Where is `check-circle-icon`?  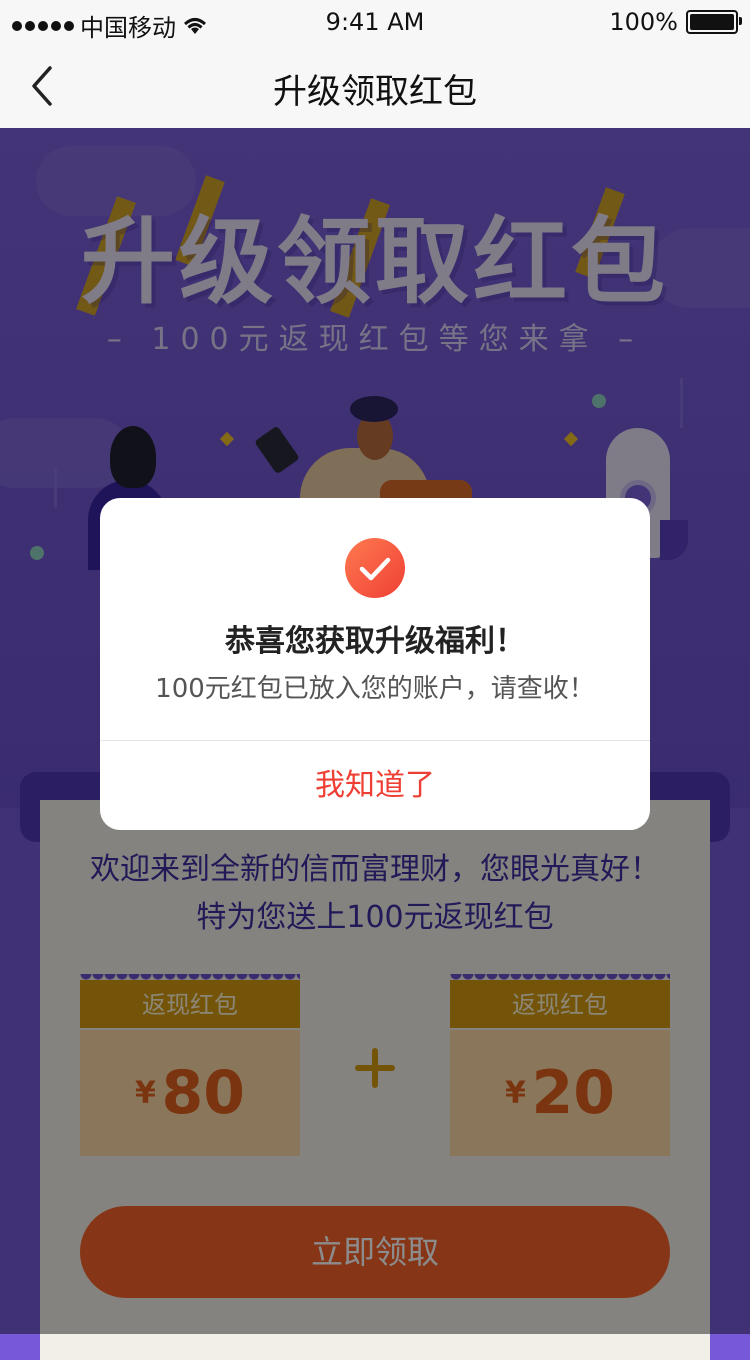
check-circle-icon is located at coordinates (375, 568).